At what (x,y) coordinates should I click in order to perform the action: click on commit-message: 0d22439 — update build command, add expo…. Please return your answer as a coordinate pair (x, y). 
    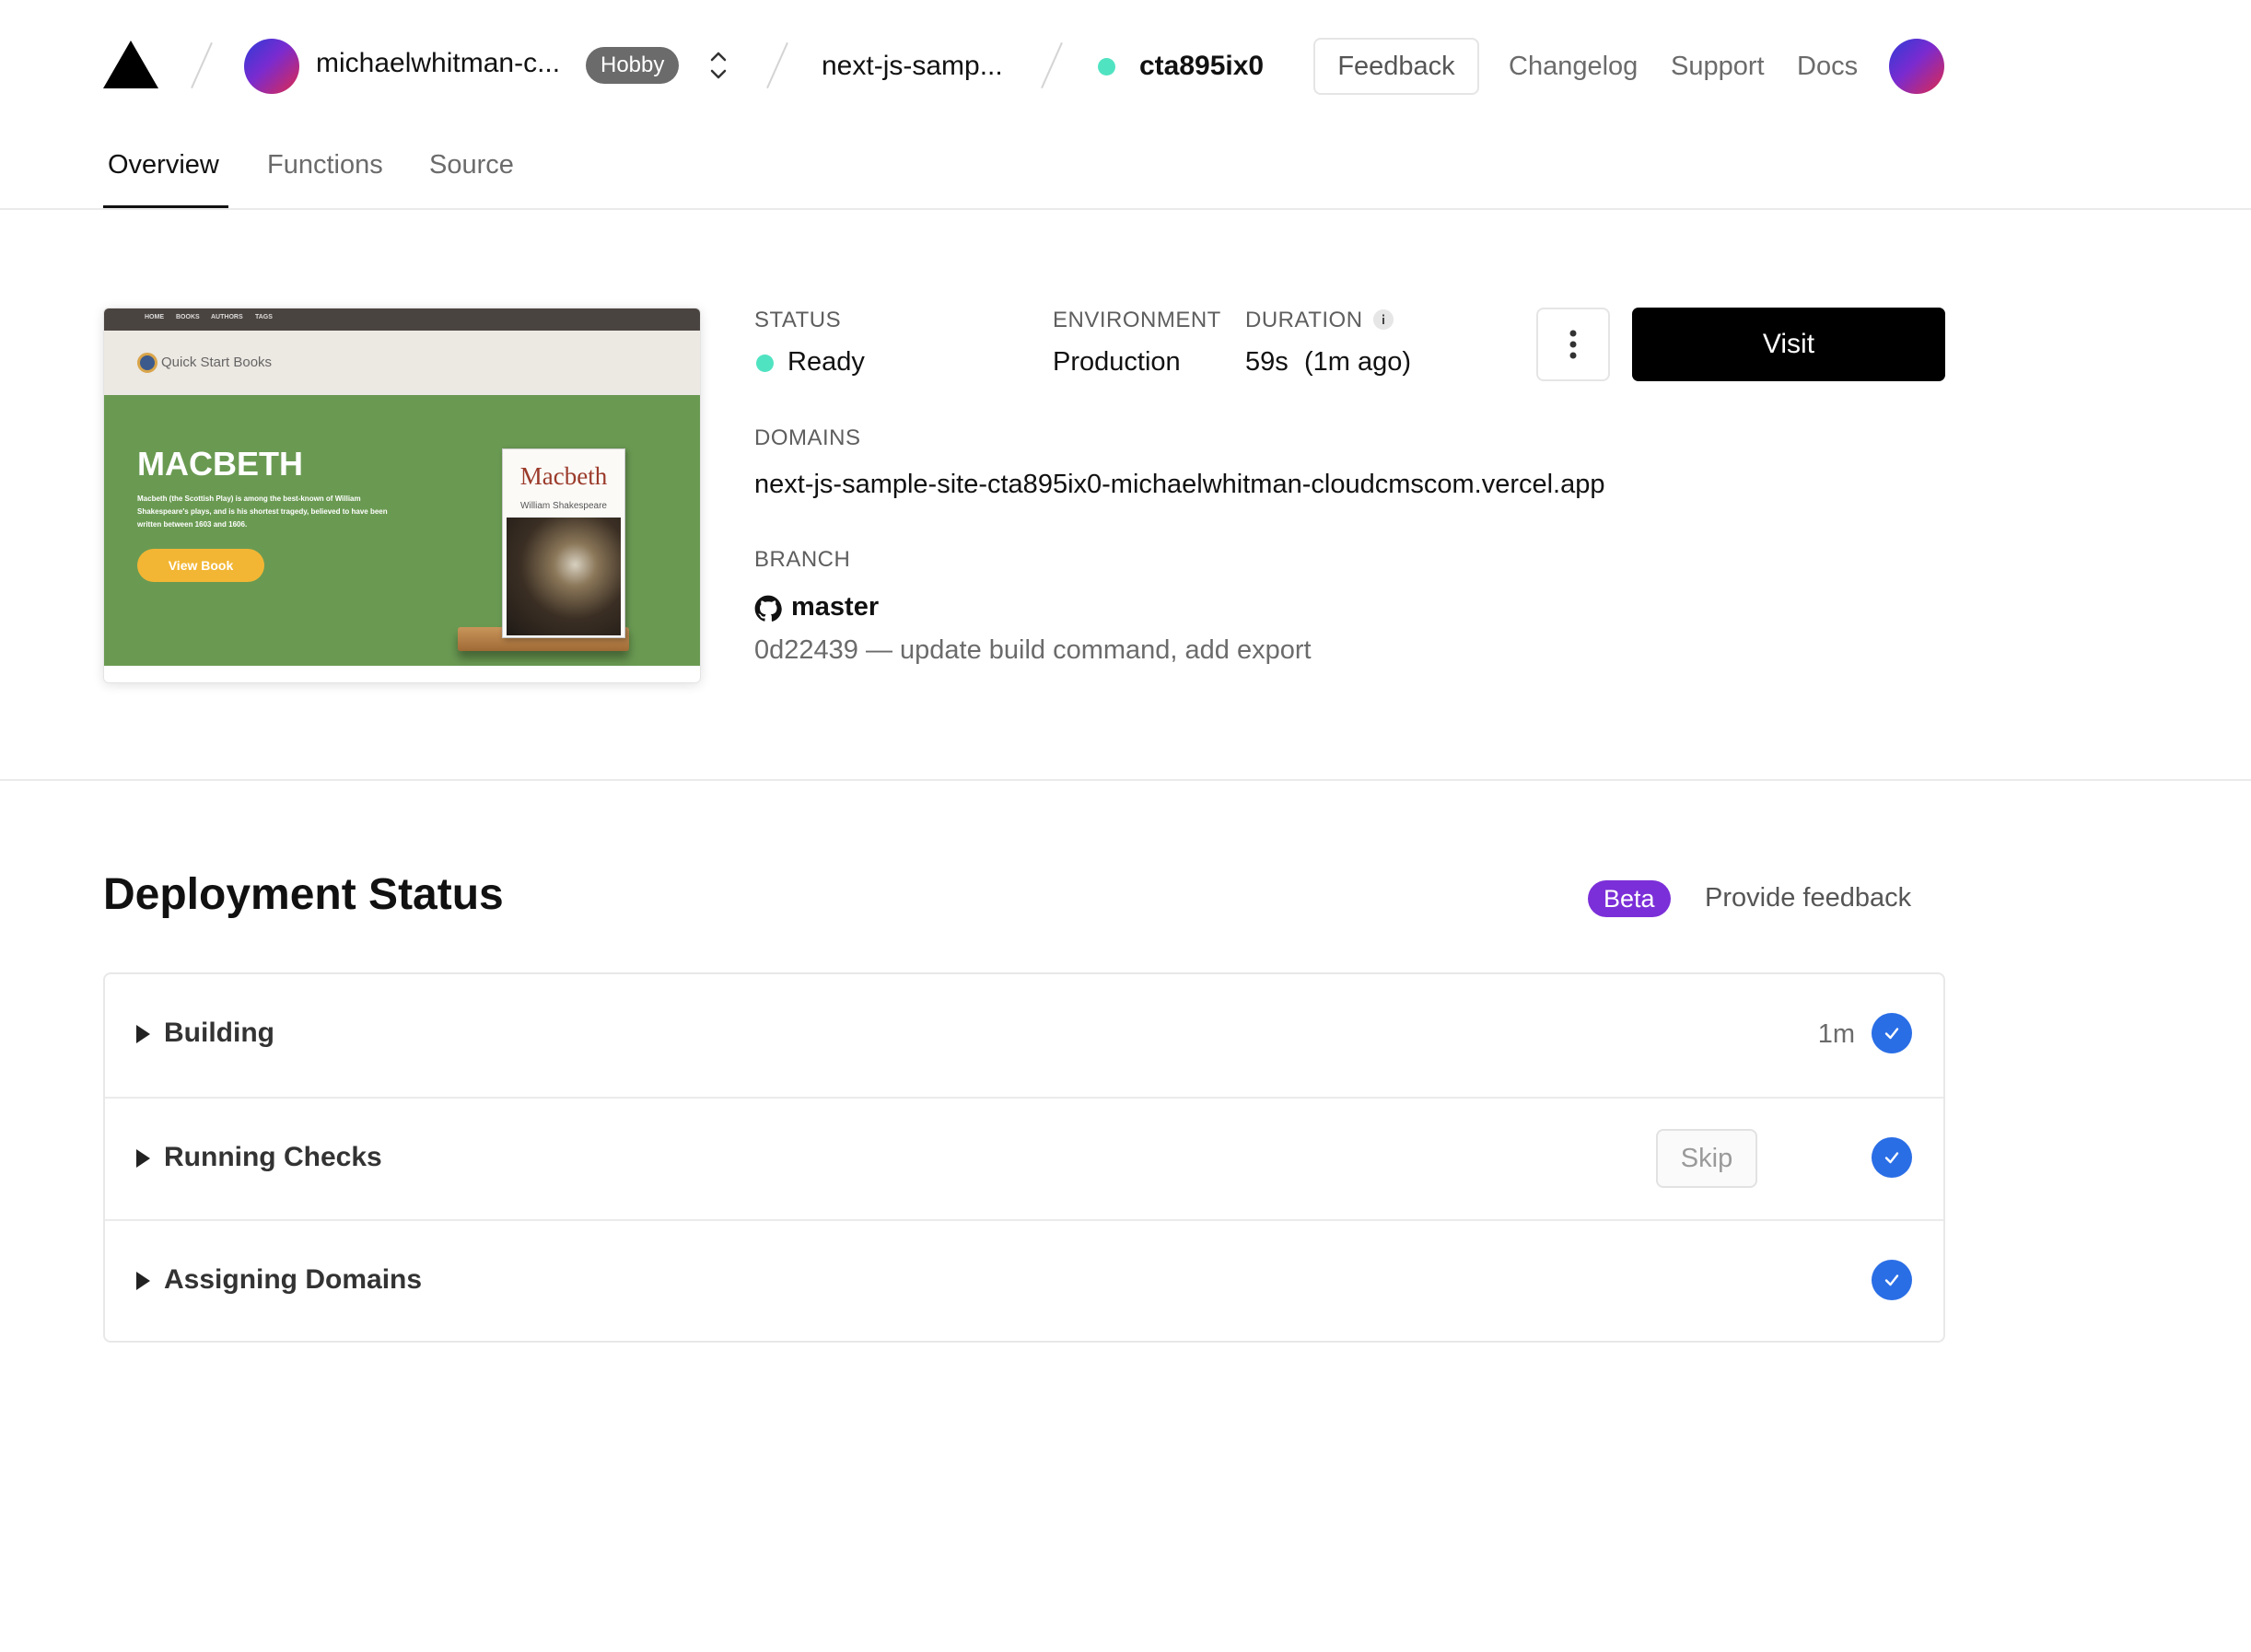
    Looking at the image, I should click on (1033, 650).